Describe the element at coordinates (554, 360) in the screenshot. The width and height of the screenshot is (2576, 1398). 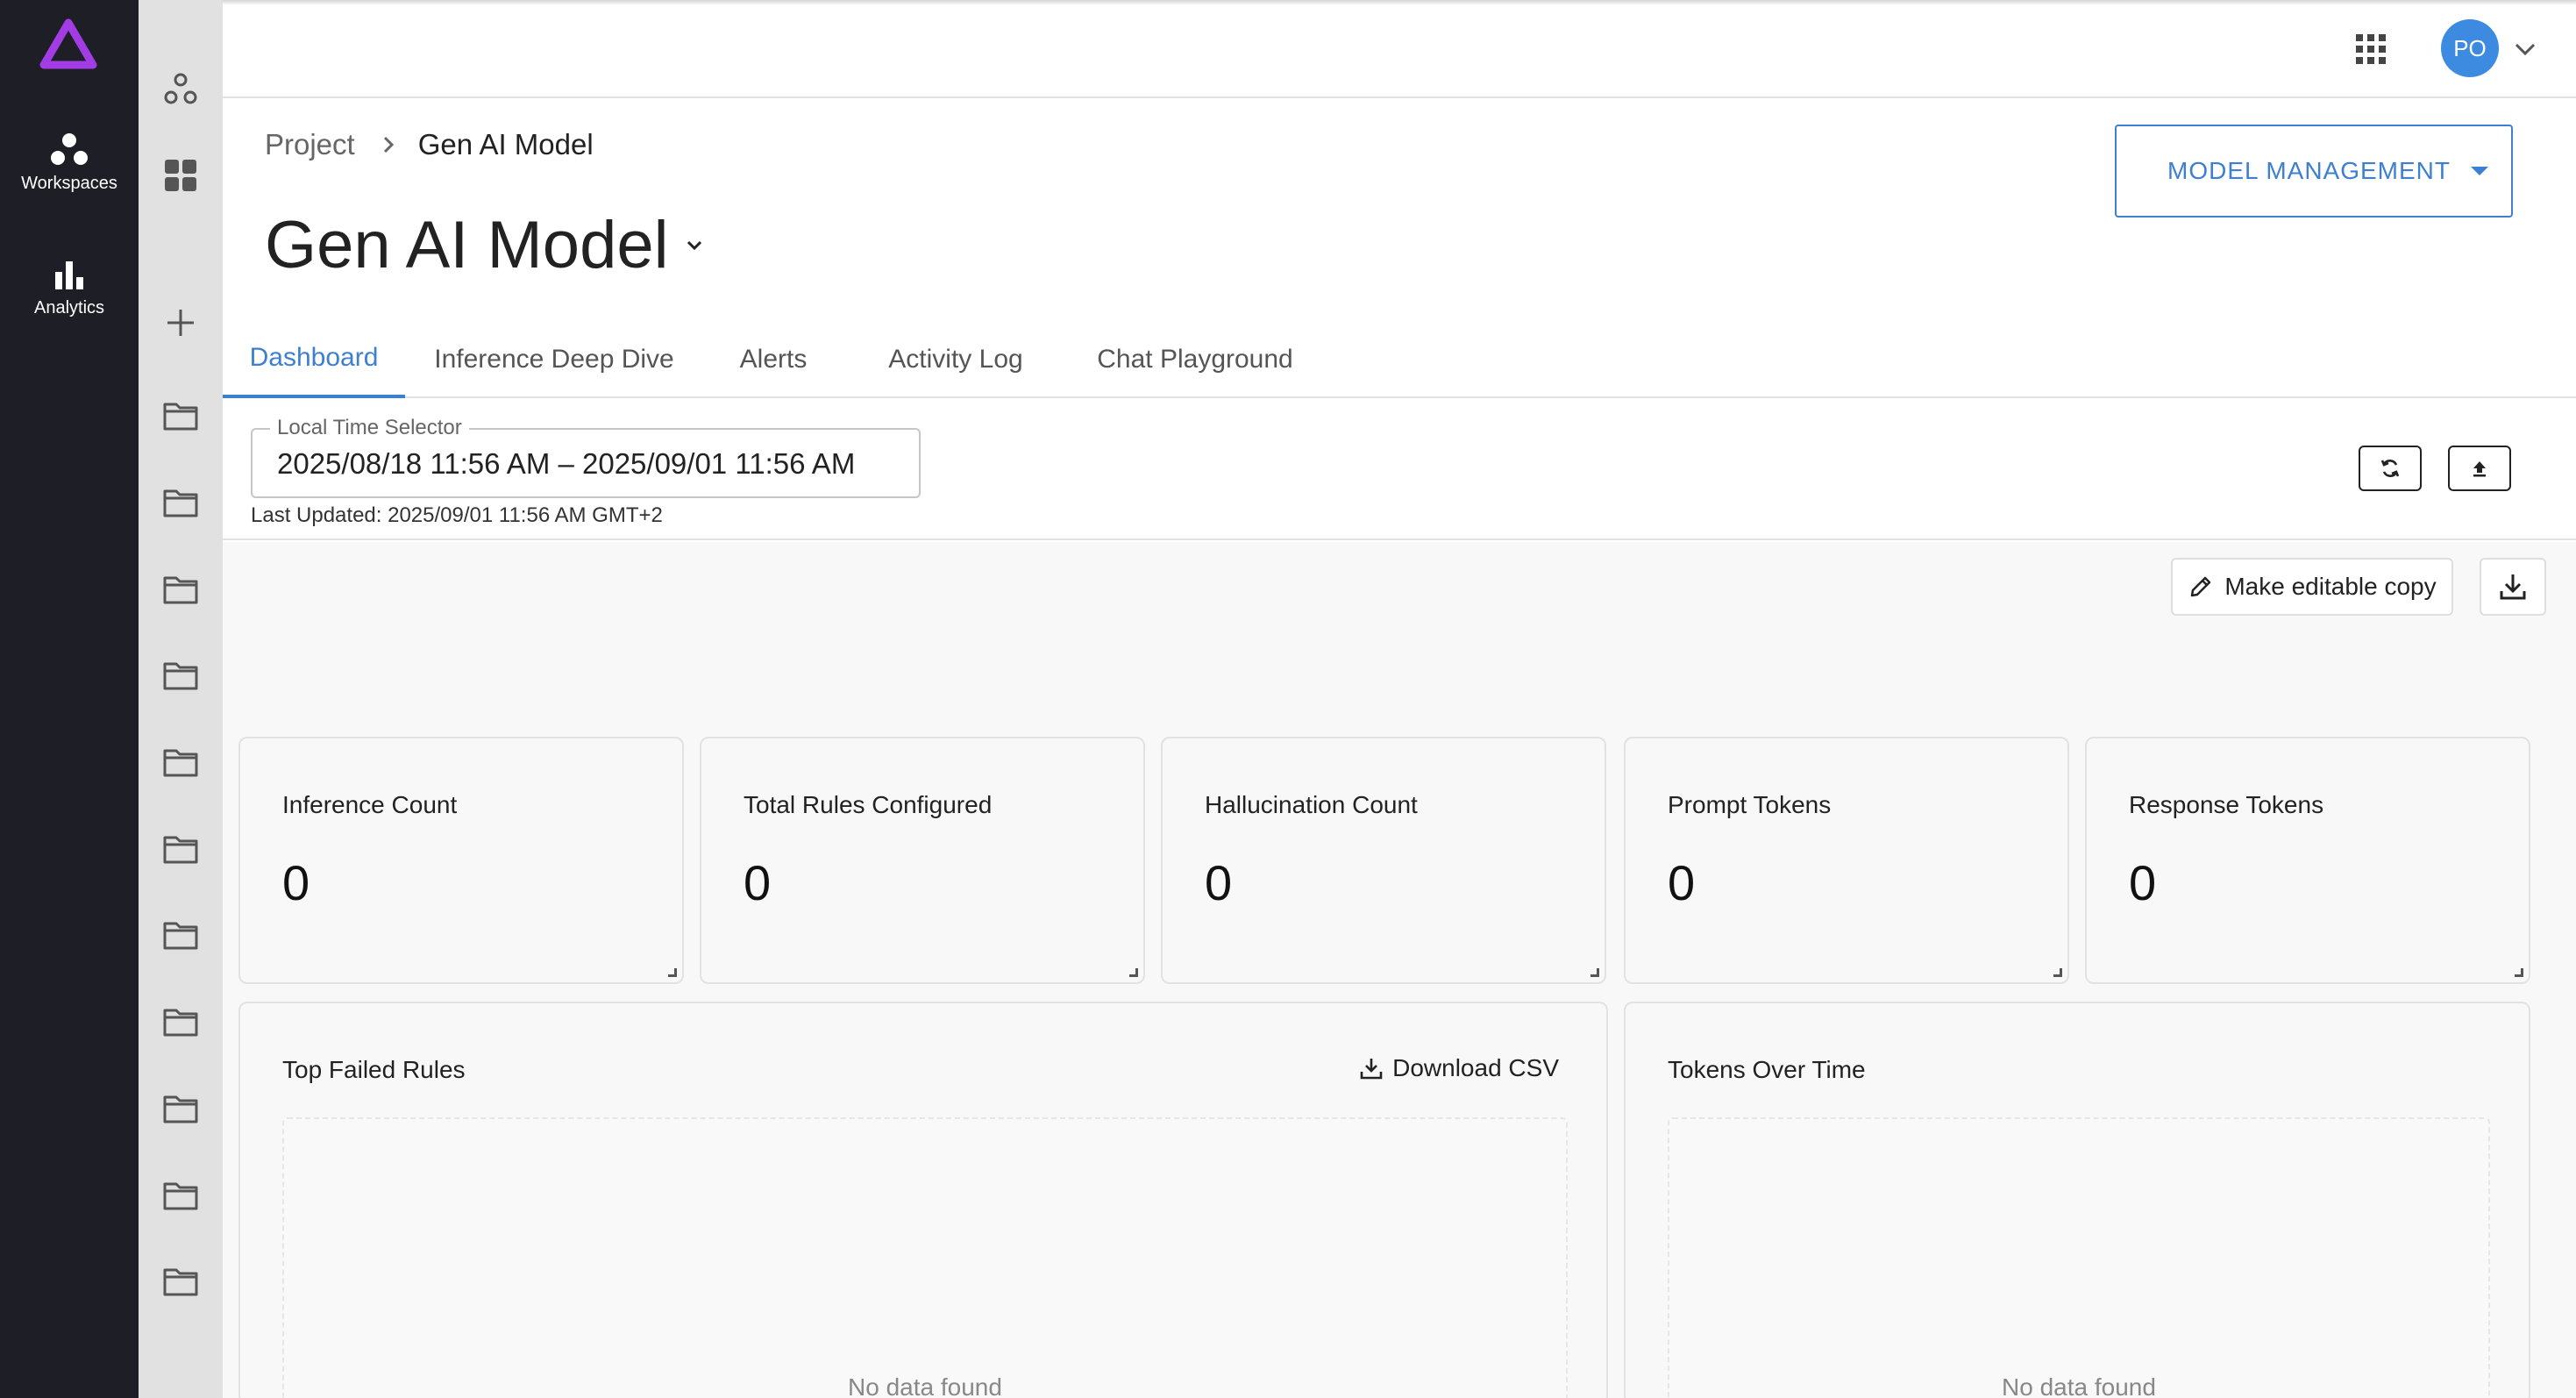
I see `tab-inference-deep-dive: Inference Deep Dive` at that location.